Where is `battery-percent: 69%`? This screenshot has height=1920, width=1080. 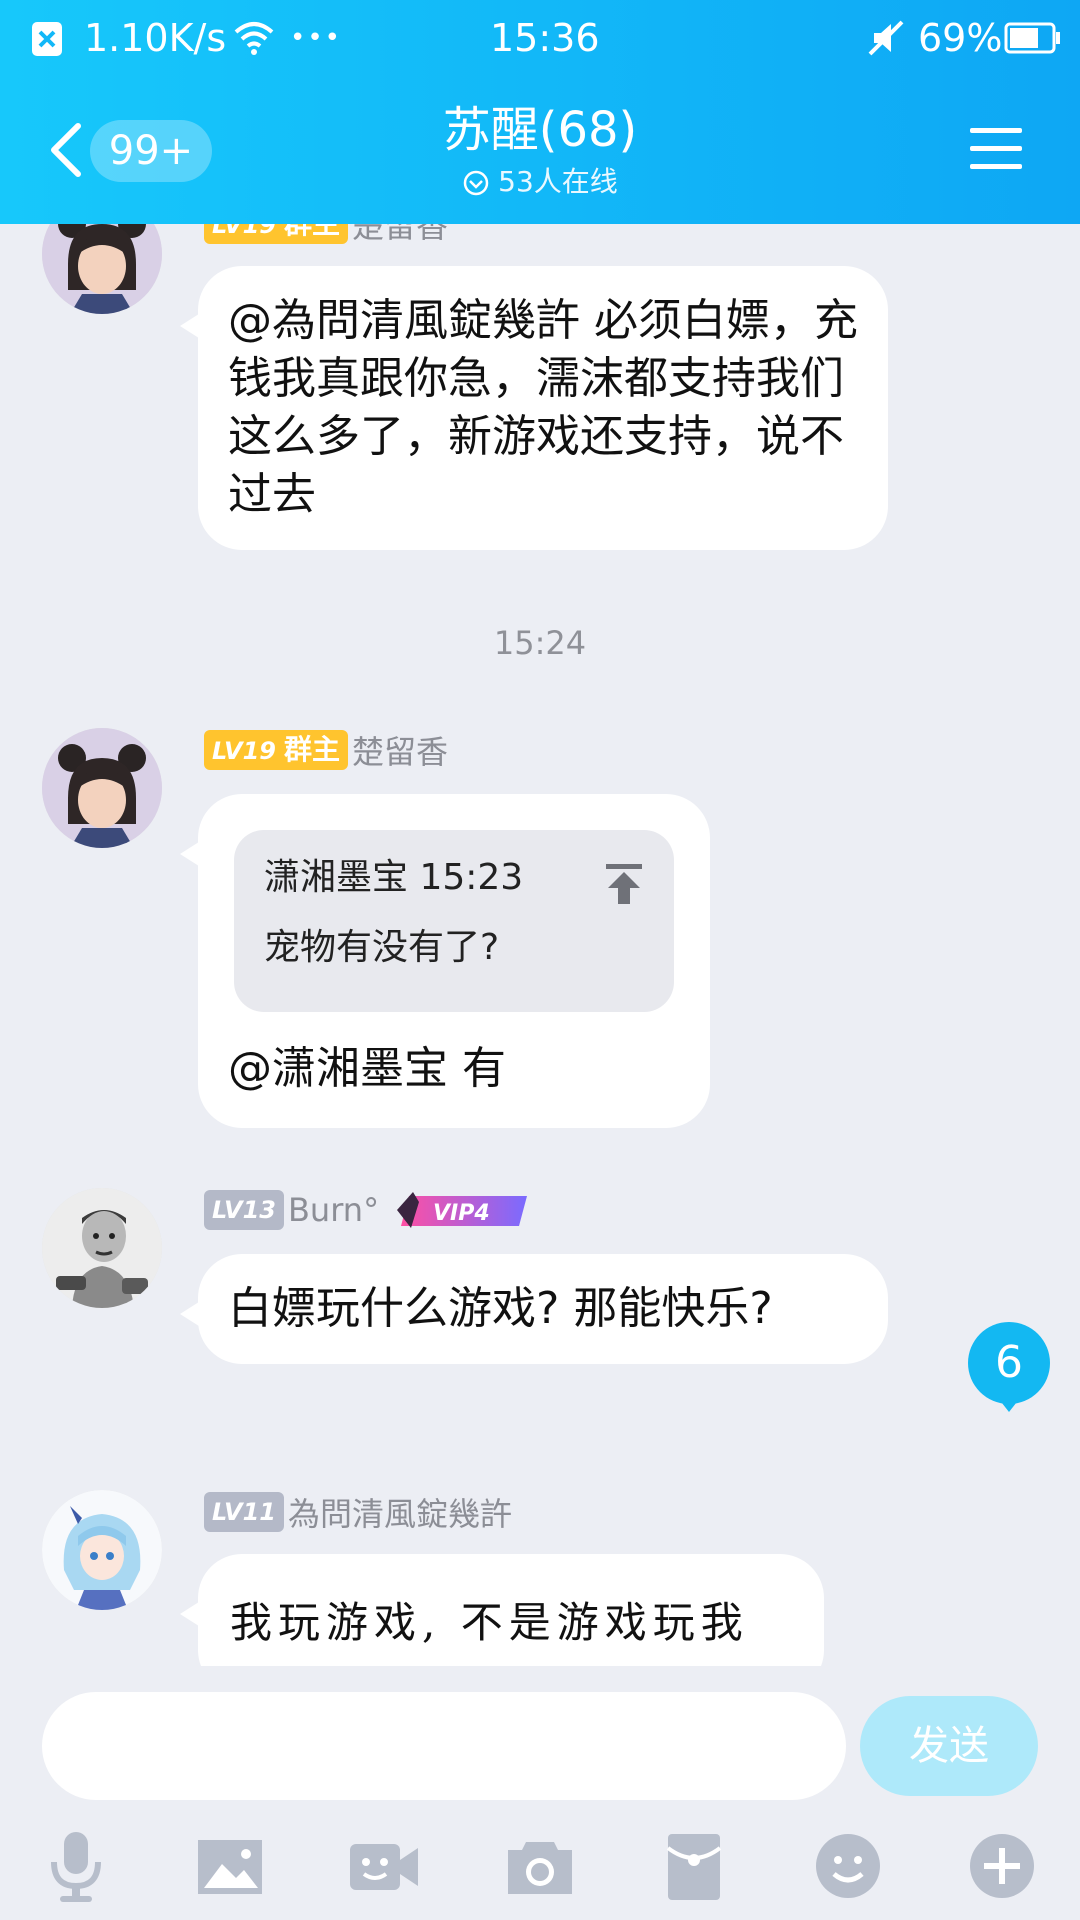 battery-percent: 69% is located at coordinates (960, 38).